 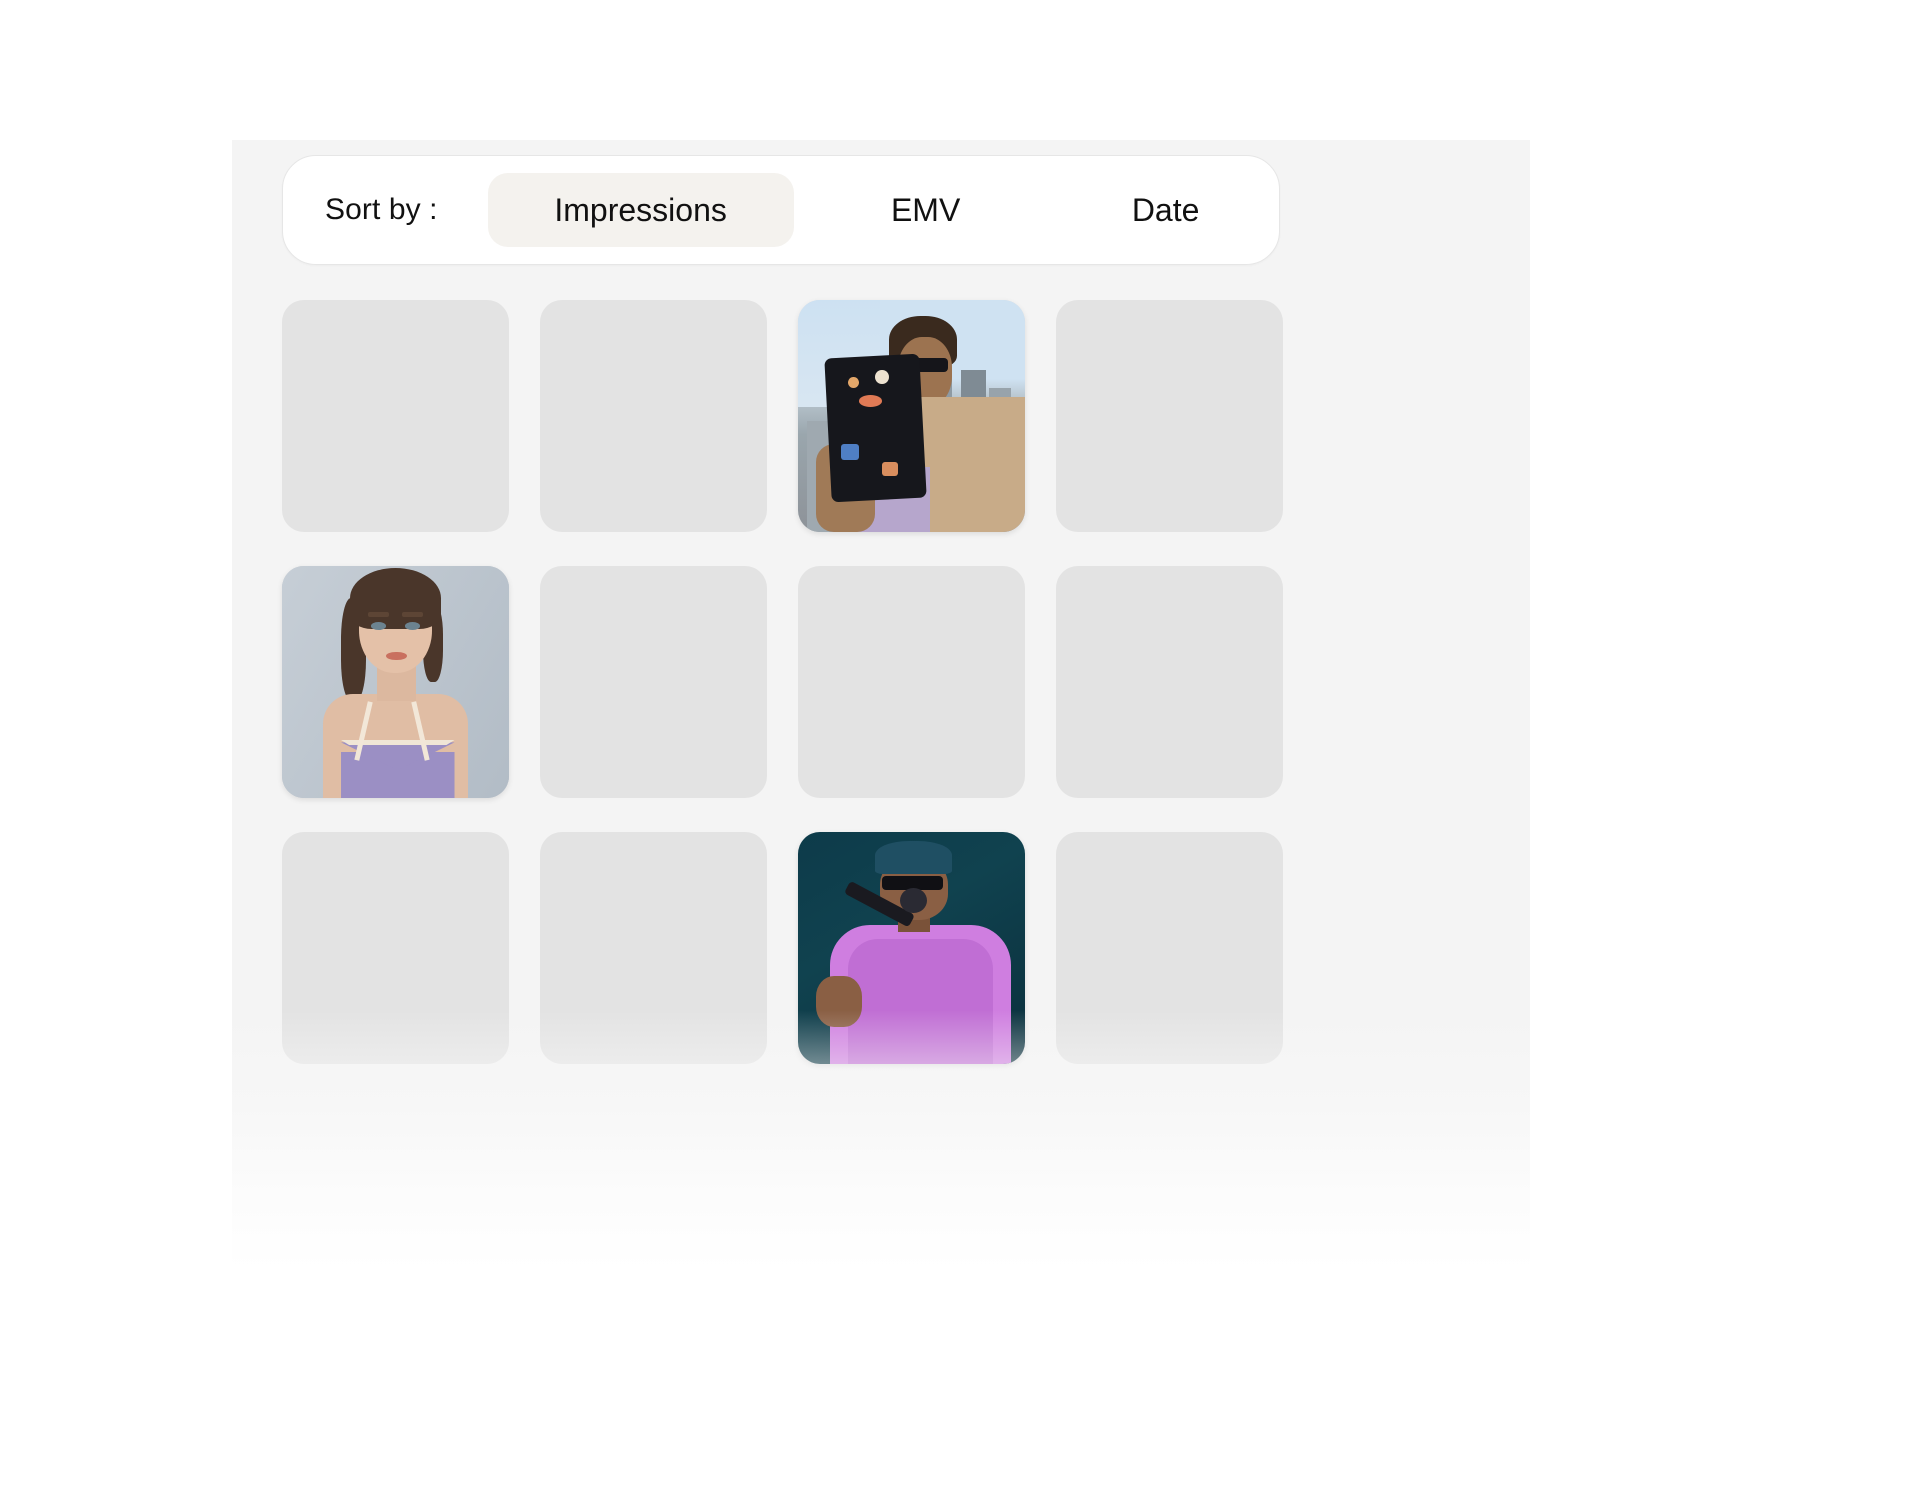 I want to click on photo-woman-portrait, so click(x=395, y=682).